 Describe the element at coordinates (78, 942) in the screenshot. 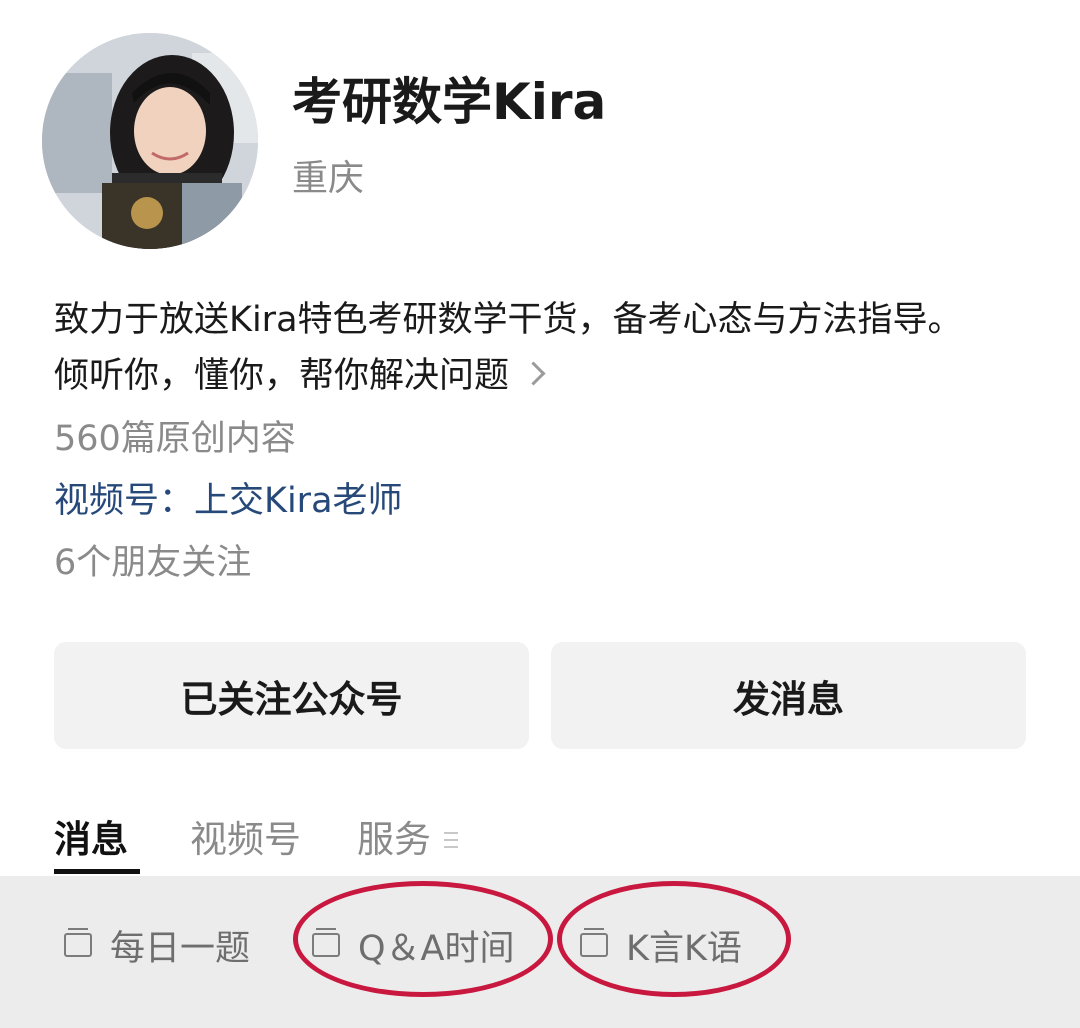

I see `doc-icon` at that location.